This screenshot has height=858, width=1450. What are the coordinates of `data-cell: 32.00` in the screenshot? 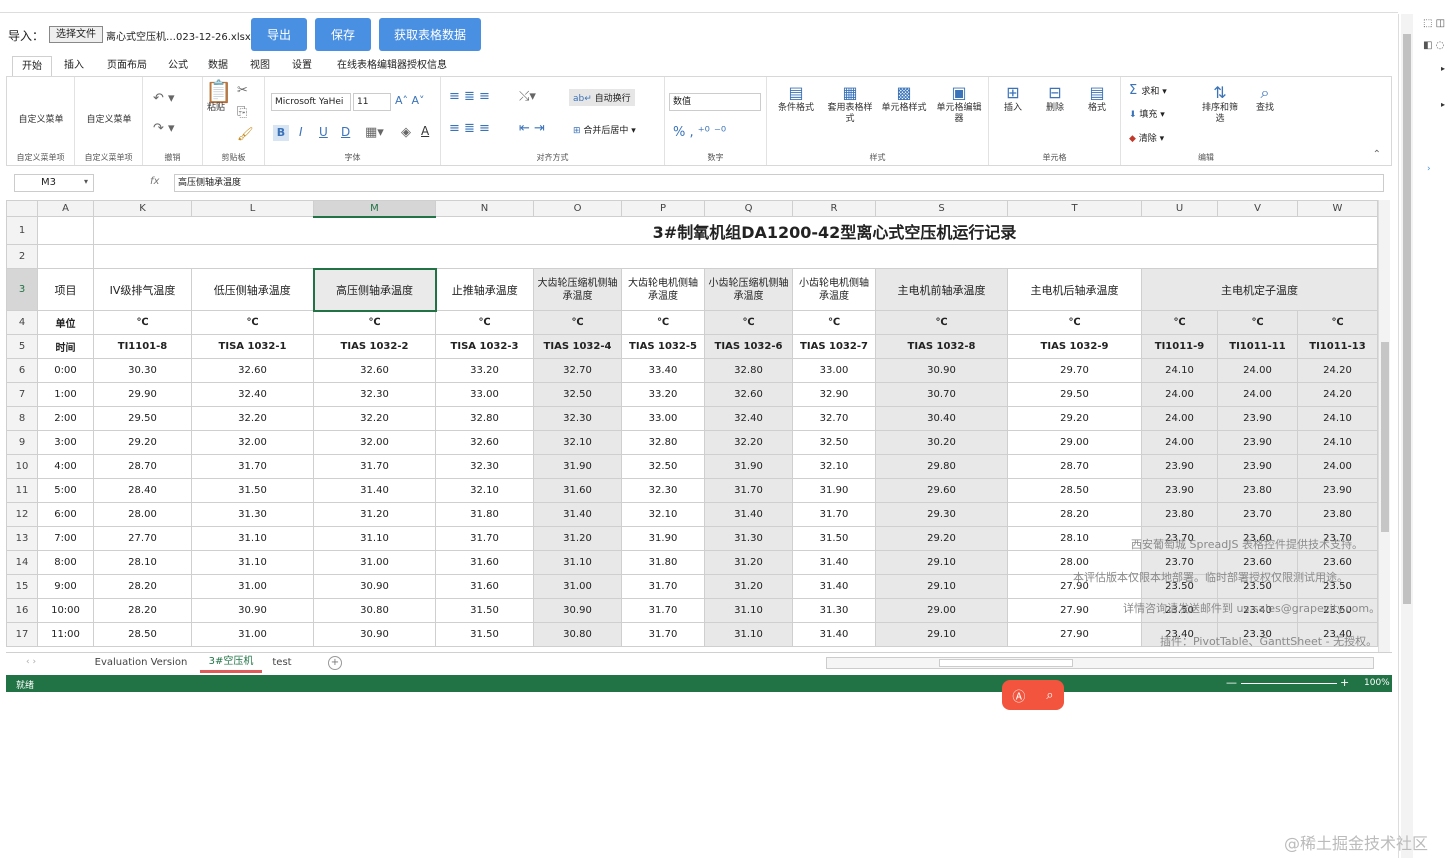 It's located at (252, 442).